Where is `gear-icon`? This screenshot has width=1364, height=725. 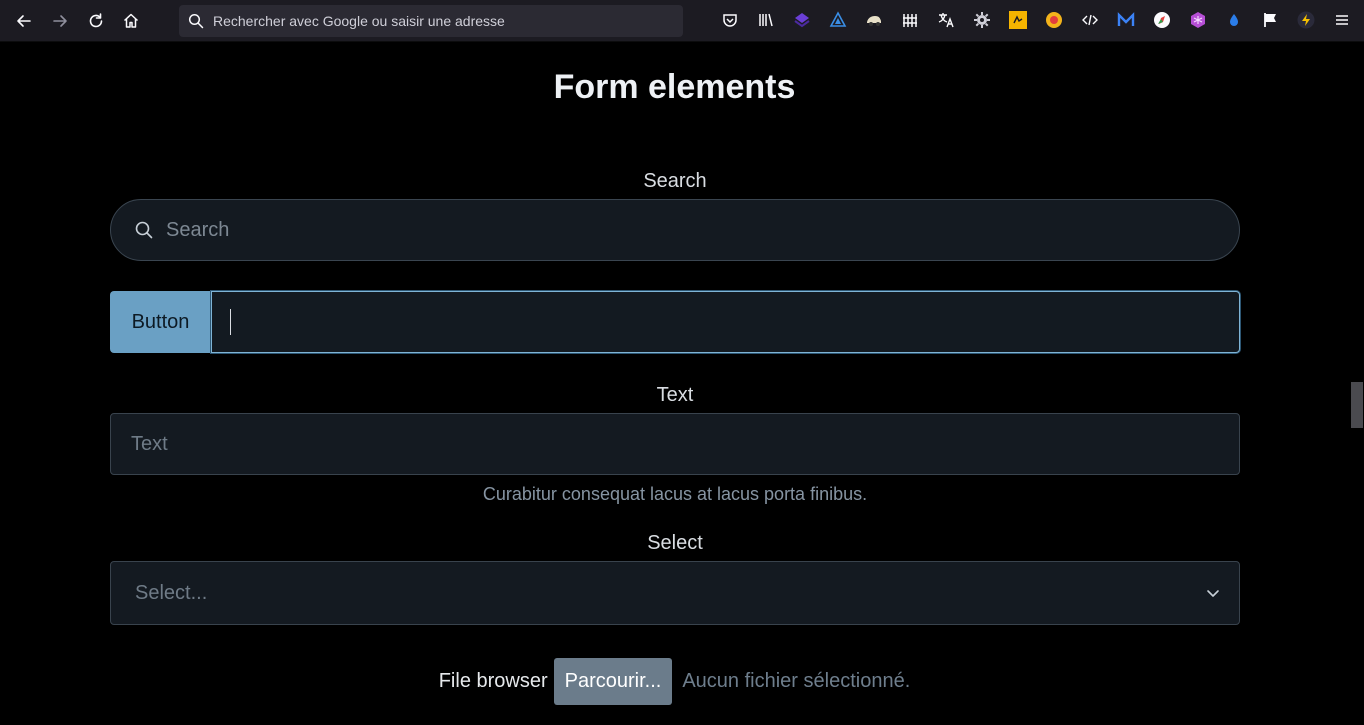
gear-icon is located at coordinates (982, 20).